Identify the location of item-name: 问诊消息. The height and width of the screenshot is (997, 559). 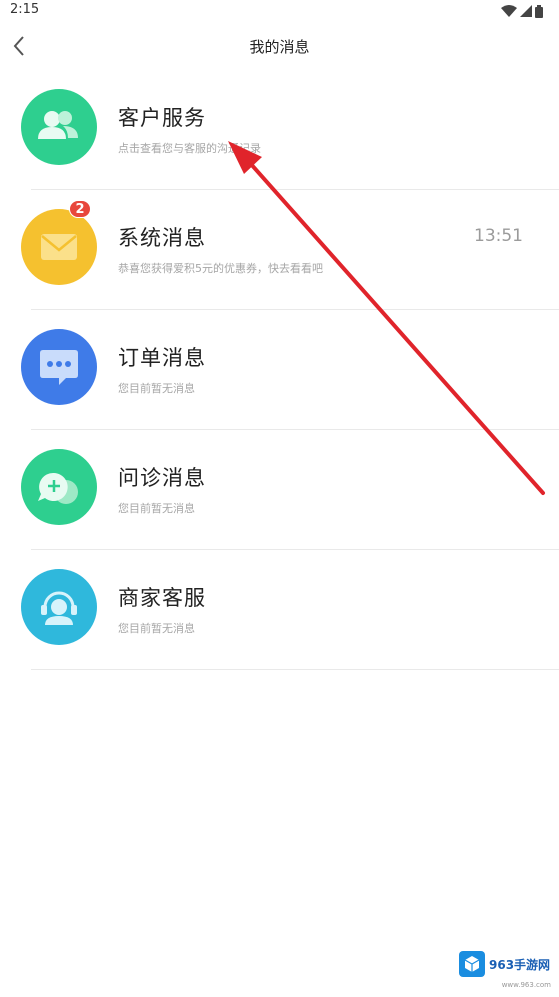
(162, 478).